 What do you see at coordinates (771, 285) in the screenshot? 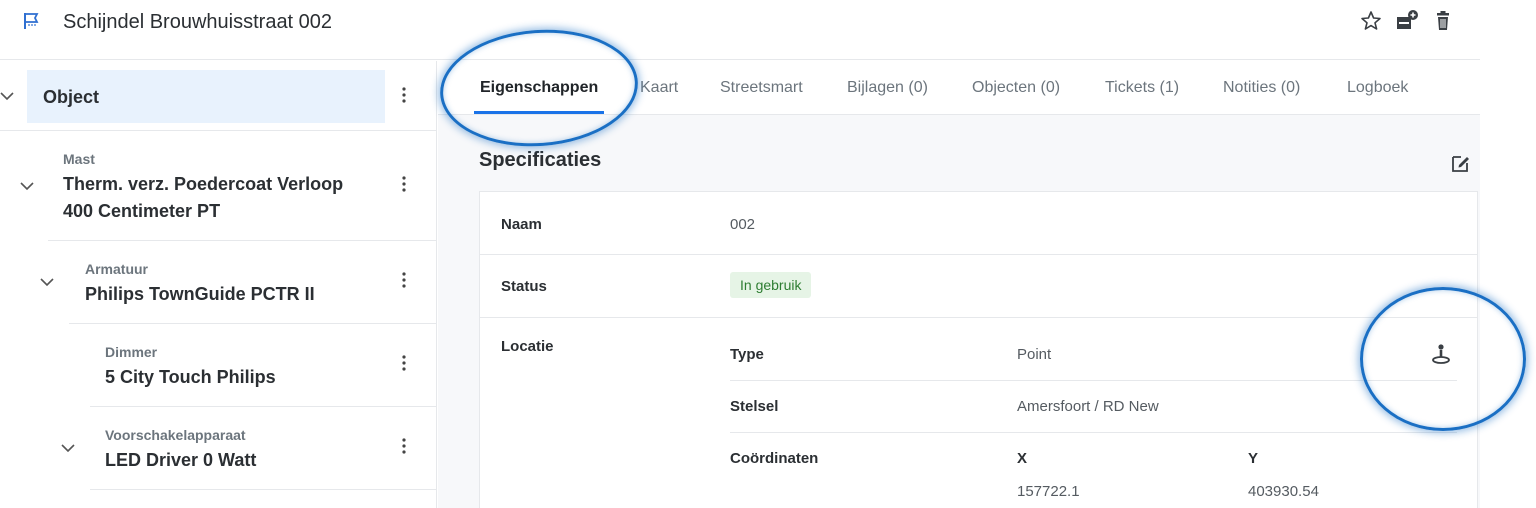
I see `status-badge: In gebruik` at bounding box center [771, 285].